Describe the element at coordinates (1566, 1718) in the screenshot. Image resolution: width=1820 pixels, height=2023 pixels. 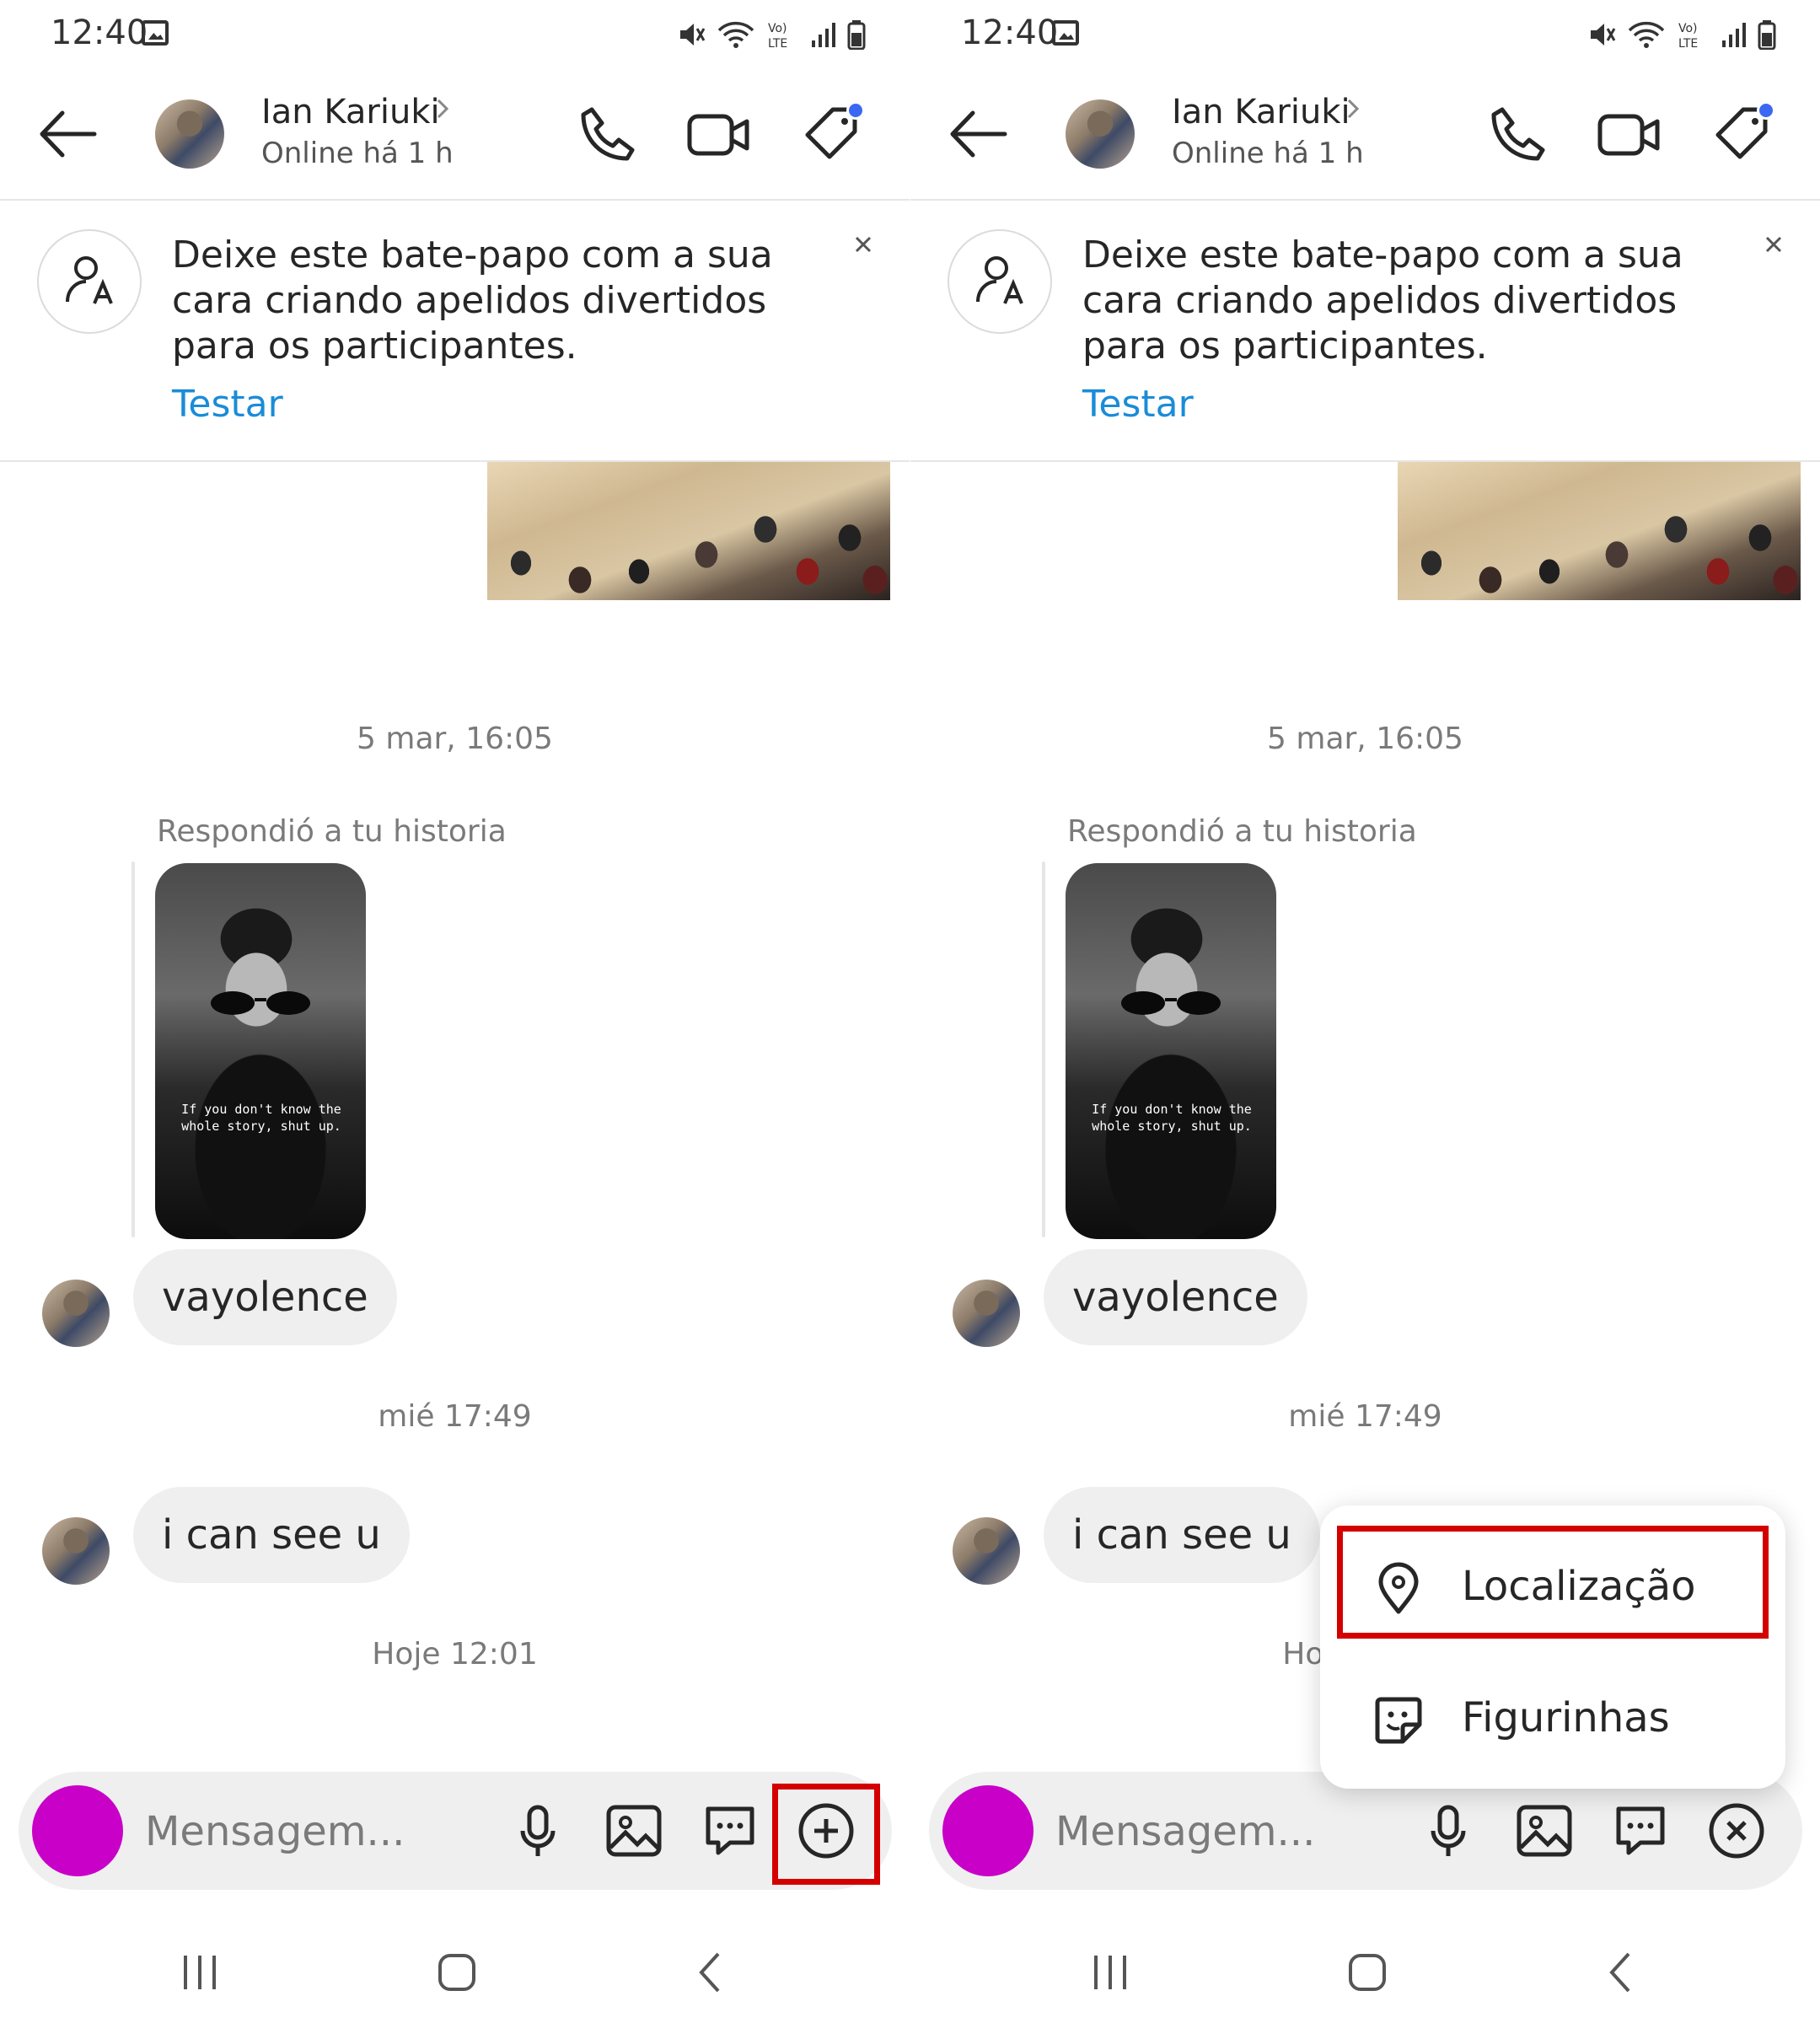
I see `menu-item-label: Figurinhas` at that location.